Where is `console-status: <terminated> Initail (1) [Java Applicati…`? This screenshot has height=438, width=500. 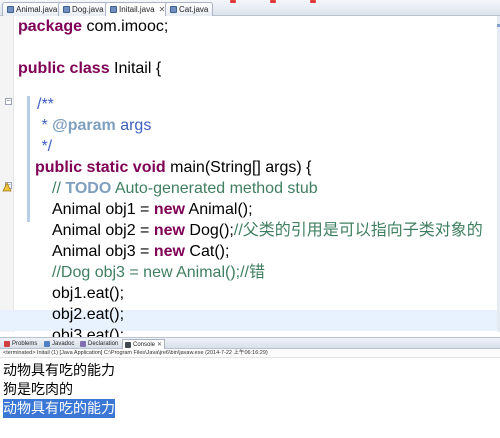 console-status: <terminated> Initail (1) [Java Applicati… is located at coordinates (250, 353).